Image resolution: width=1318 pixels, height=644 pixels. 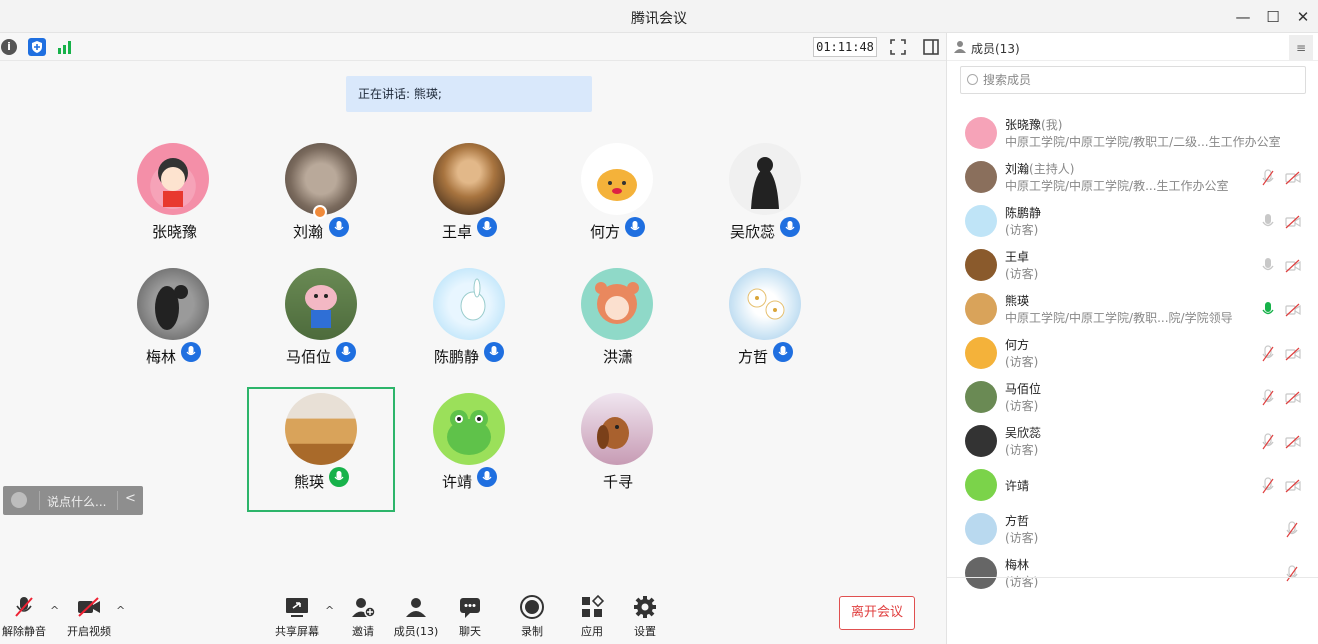 What do you see at coordinates (321, 199) in the screenshot?
I see `participant-tile: 刘瀚` at bounding box center [321, 199].